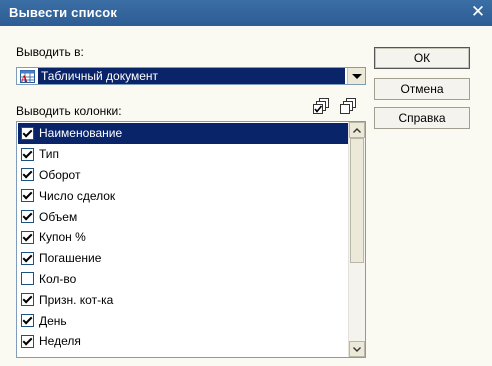 The image size is (492, 366). I want to click on column-label: Погашение, so click(70, 258).